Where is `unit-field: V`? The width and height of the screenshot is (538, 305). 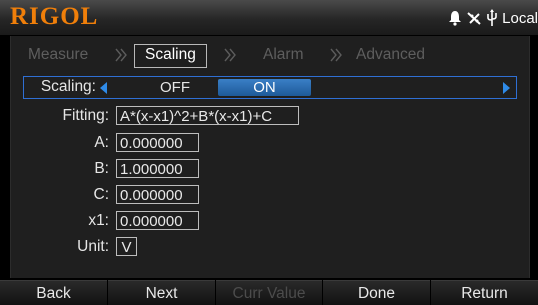 unit-field: V is located at coordinates (126, 246).